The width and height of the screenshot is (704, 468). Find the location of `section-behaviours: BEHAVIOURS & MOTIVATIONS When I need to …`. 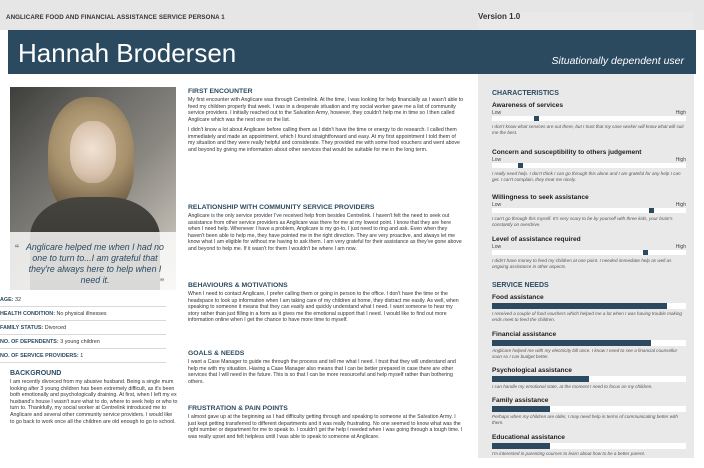

section-behaviours: BEHAVIOURS & MOTIVATIONS When I need to … is located at coordinates (326, 305).